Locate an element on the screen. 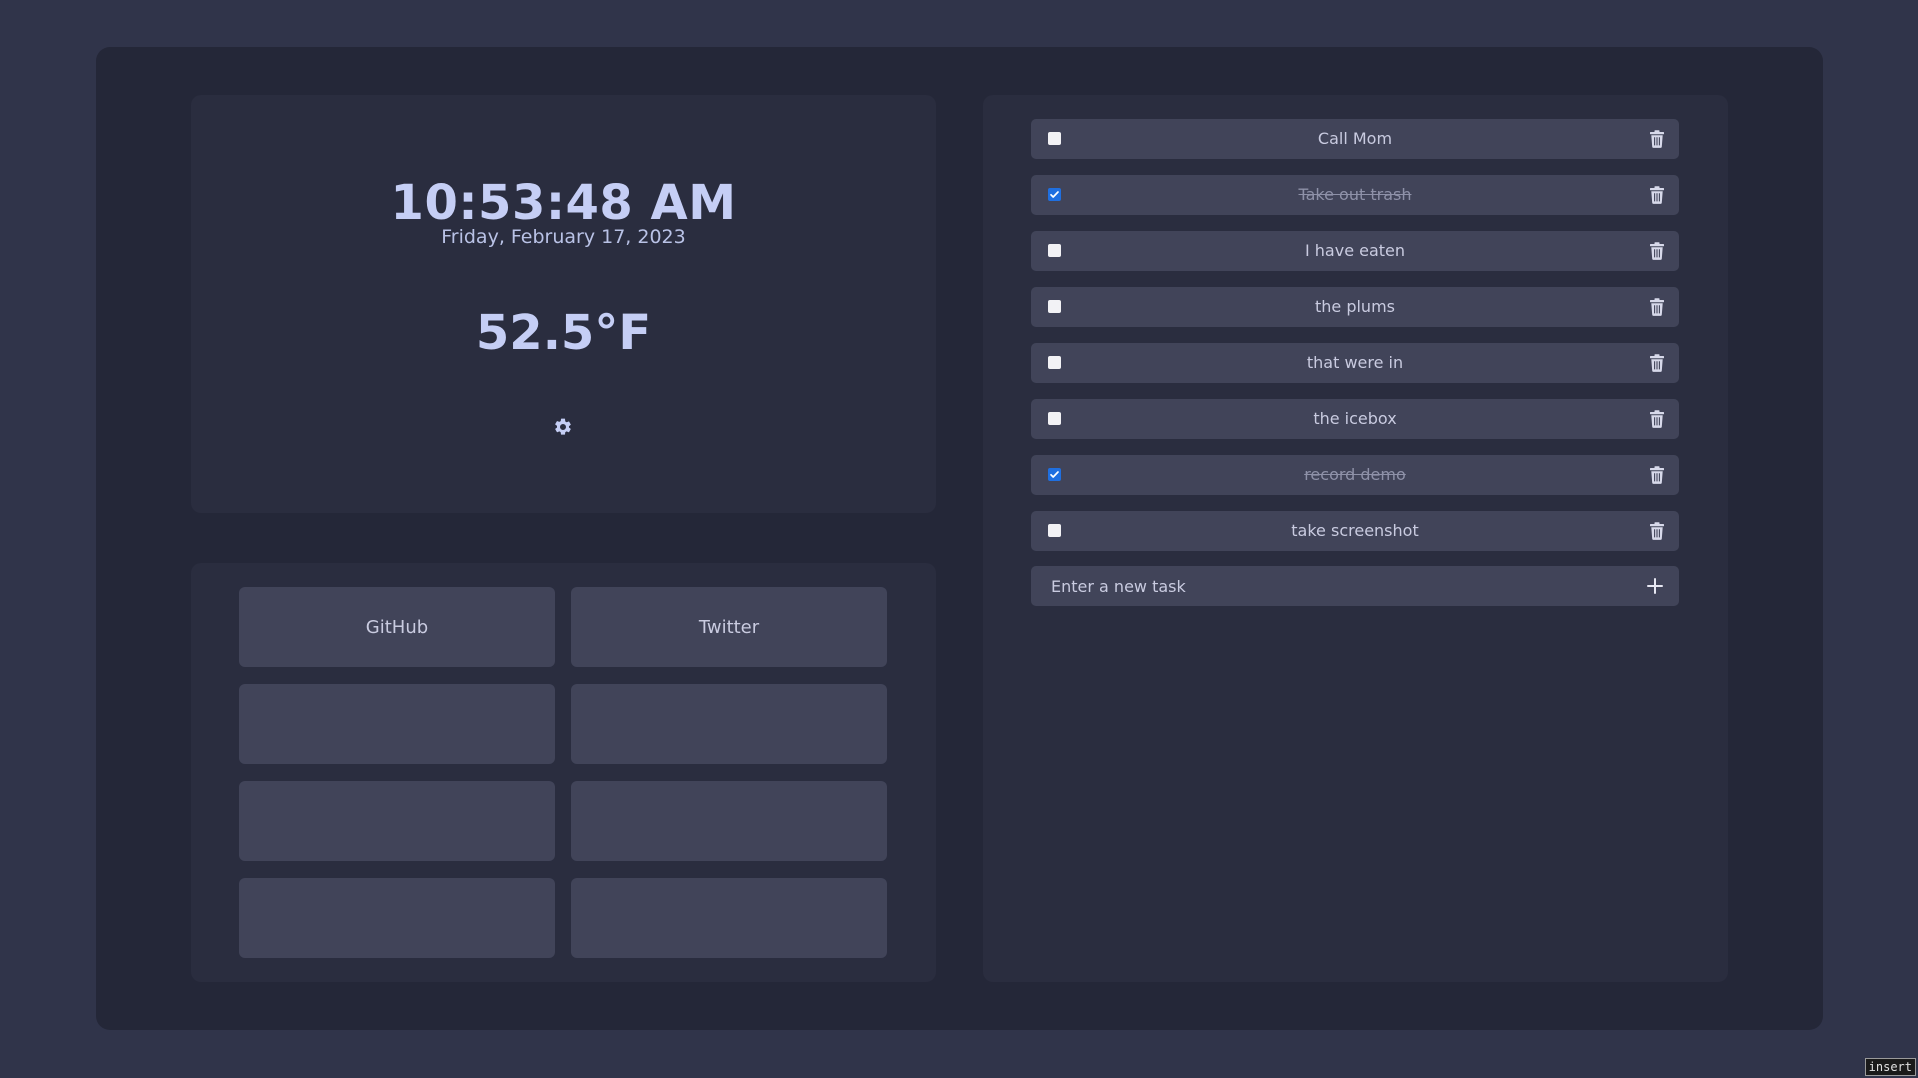  task-item: the plums is located at coordinates (1355, 307).